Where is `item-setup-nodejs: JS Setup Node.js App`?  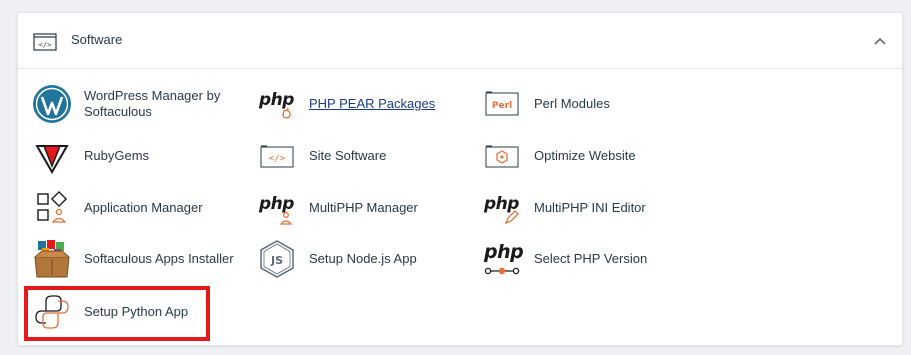 item-setup-nodejs: JS Setup Node.js App is located at coordinates (337, 259).